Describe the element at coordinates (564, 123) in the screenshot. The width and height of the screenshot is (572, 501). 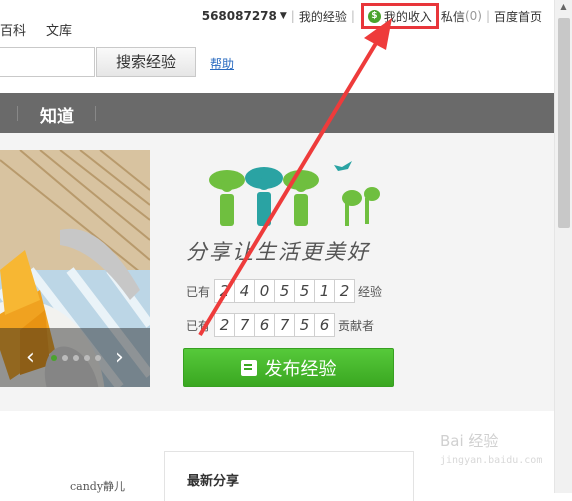
I see `scrollbar-thumb` at that location.